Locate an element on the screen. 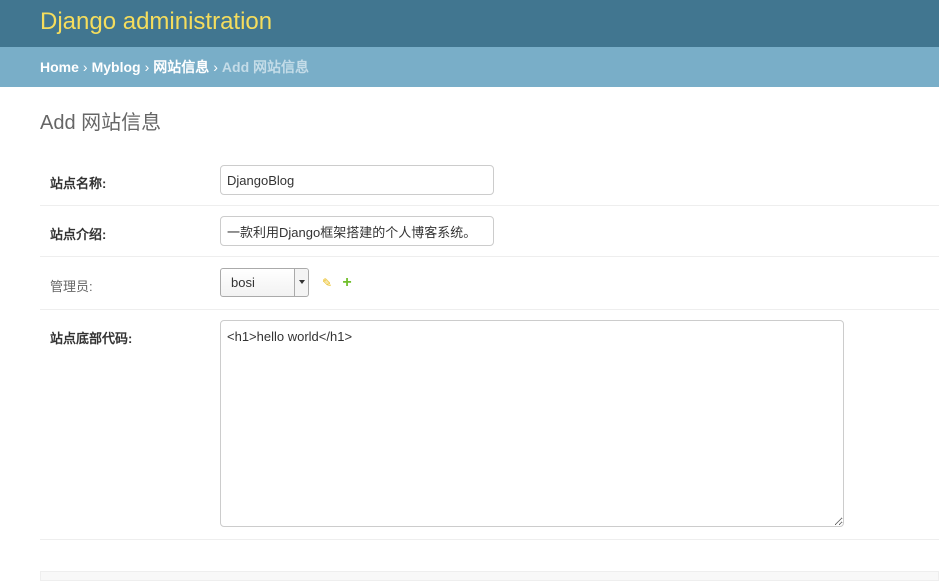 This screenshot has width=939, height=581. header: Django administration is located at coordinates (469, 23).